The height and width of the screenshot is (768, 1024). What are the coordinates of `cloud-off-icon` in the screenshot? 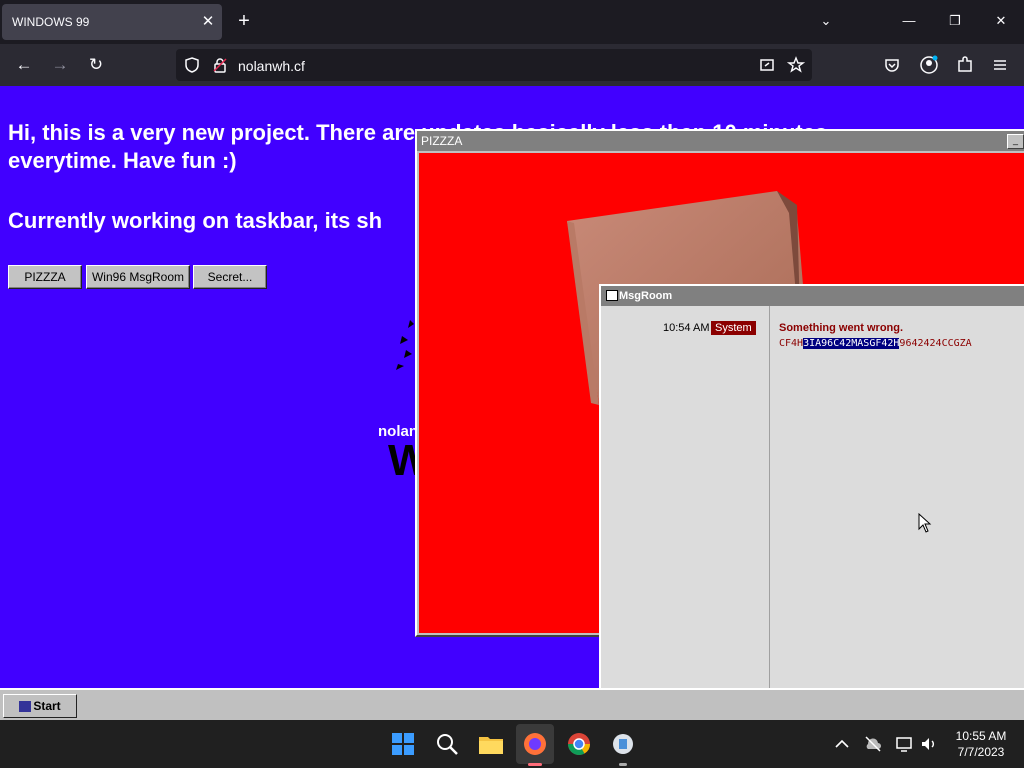 It's located at (873, 744).